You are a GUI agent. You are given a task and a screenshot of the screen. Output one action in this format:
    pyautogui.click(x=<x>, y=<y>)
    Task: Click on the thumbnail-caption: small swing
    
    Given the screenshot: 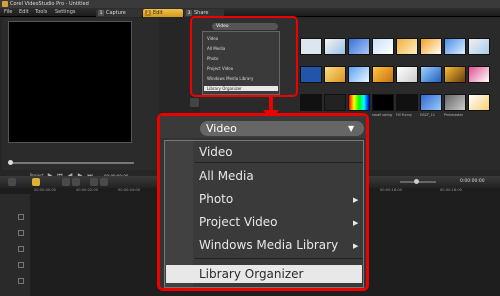 What is the action you would take?
    pyautogui.click(x=382, y=115)
    